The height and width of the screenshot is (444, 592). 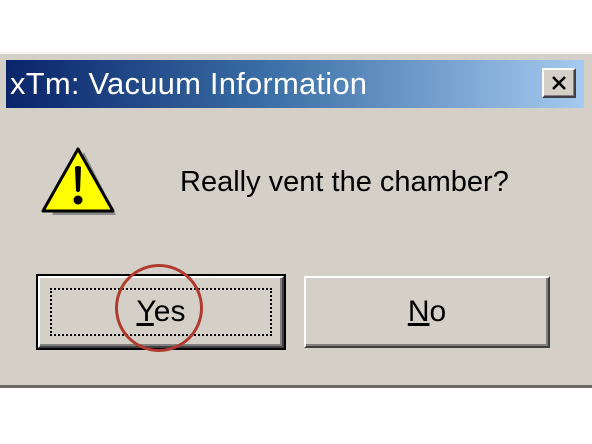 I want to click on message-text: Really vent the chamber?, so click(x=344, y=182).